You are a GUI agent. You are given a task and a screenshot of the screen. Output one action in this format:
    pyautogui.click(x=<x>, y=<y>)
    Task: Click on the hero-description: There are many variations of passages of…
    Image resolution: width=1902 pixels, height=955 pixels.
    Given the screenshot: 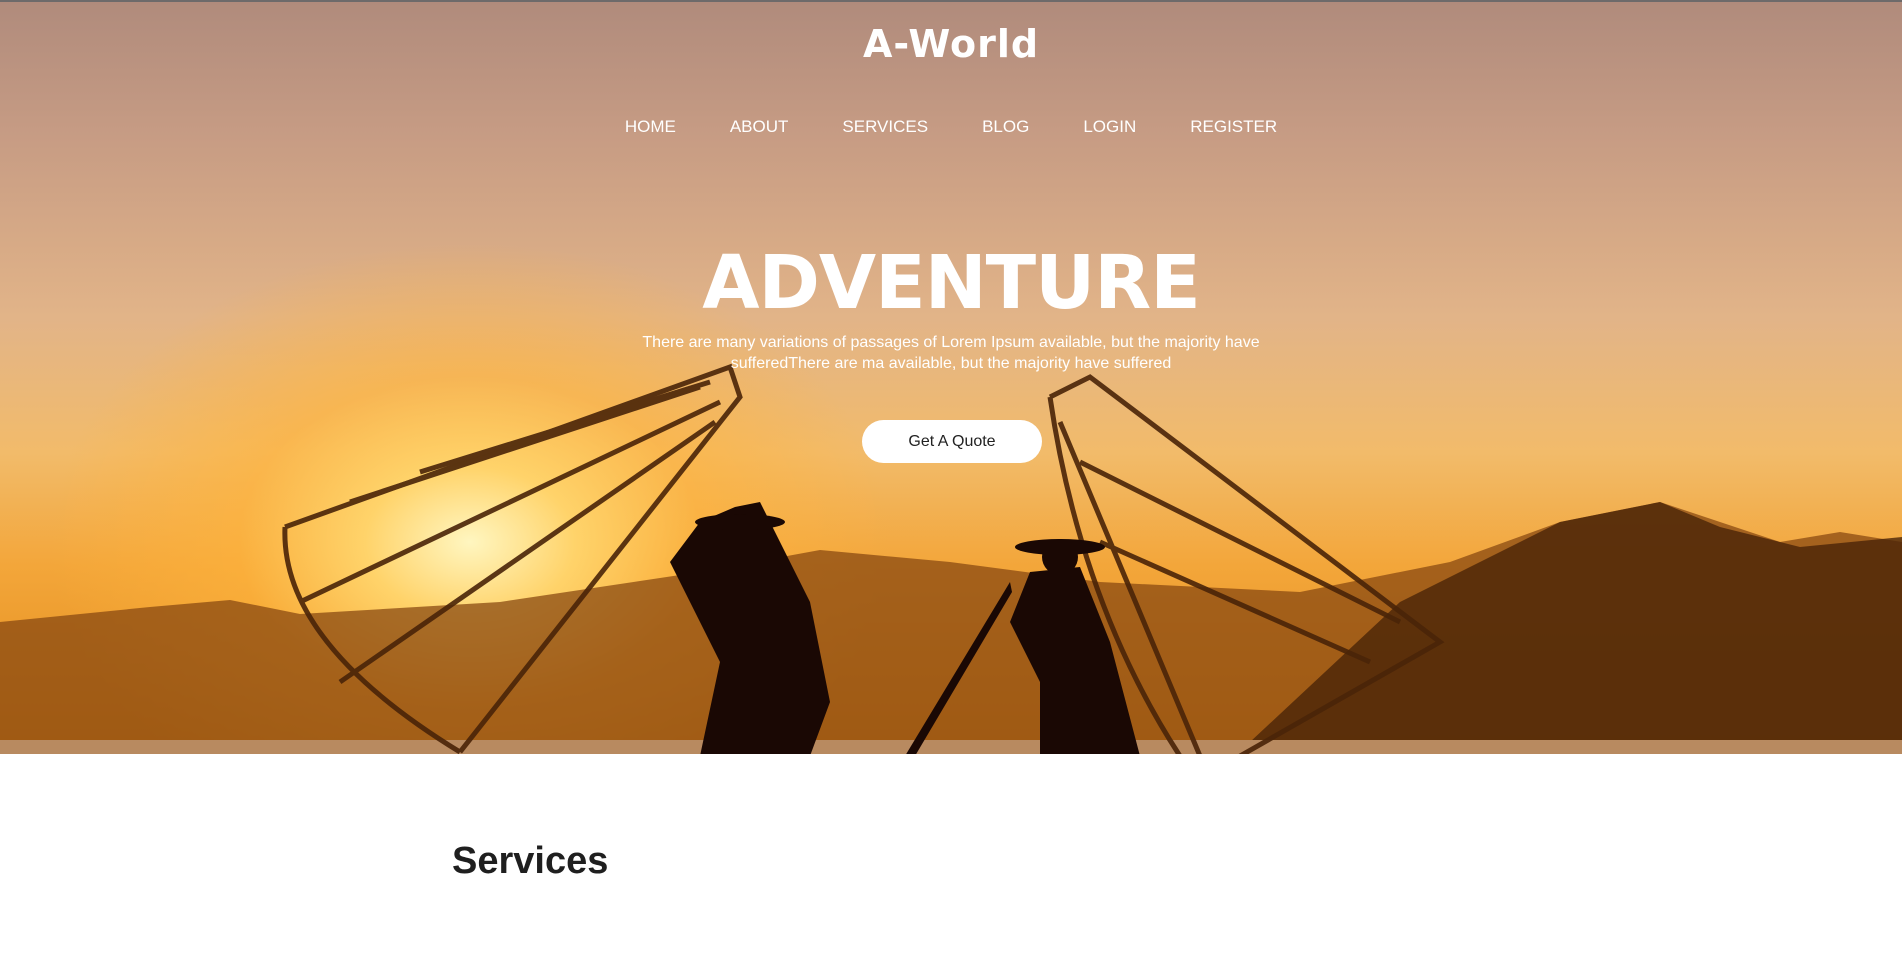 What is the action you would take?
    pyautogui.click(x=951, y=353)
    